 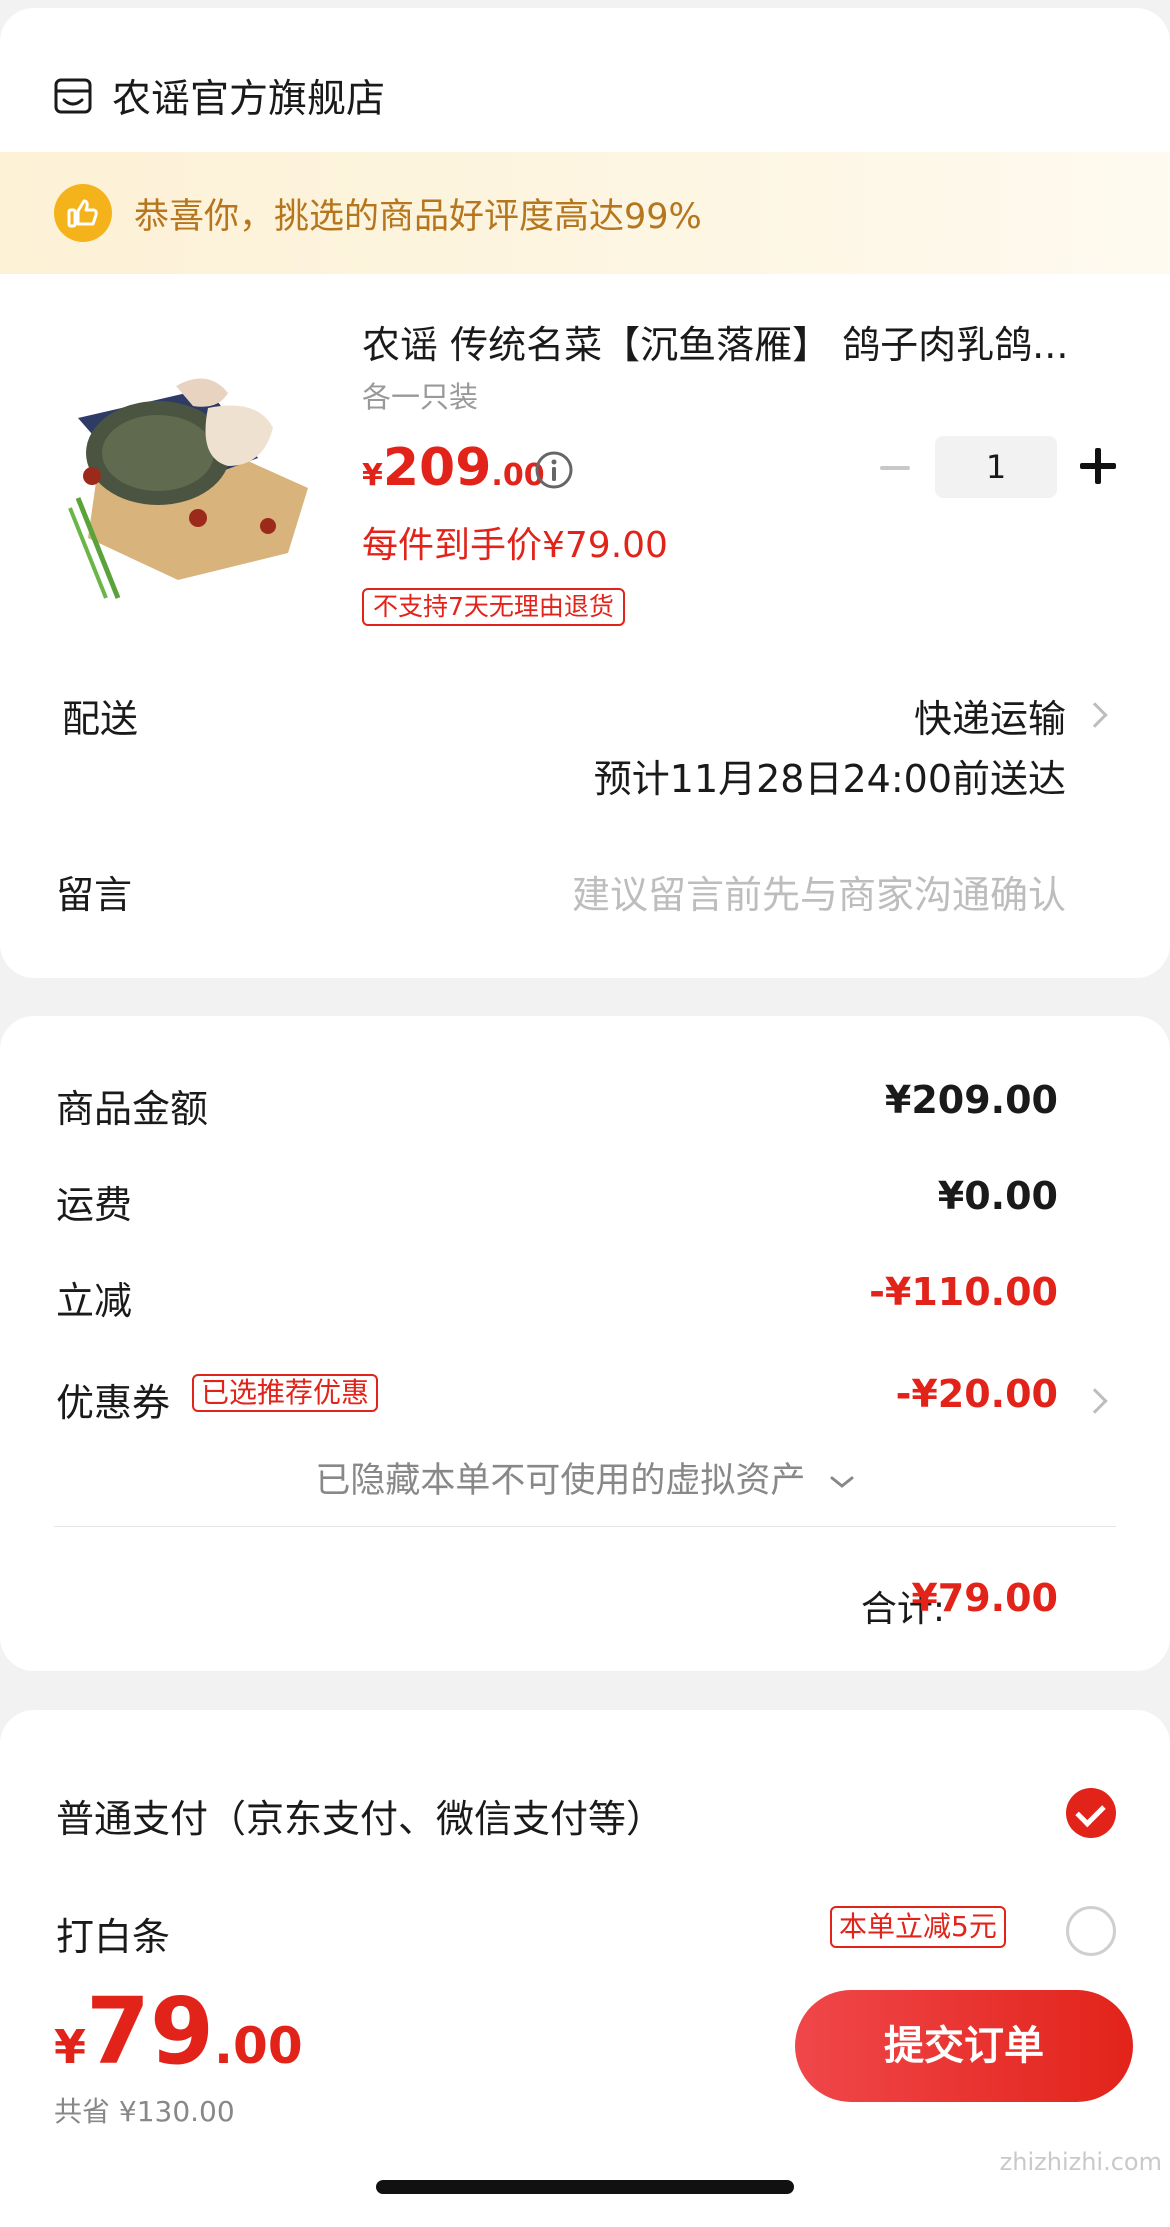 What do you see at coordinates (515, 545) in the screenshot?
I see `unit-price: 每件到手价¥79.00` at bounding box center [515, 545].